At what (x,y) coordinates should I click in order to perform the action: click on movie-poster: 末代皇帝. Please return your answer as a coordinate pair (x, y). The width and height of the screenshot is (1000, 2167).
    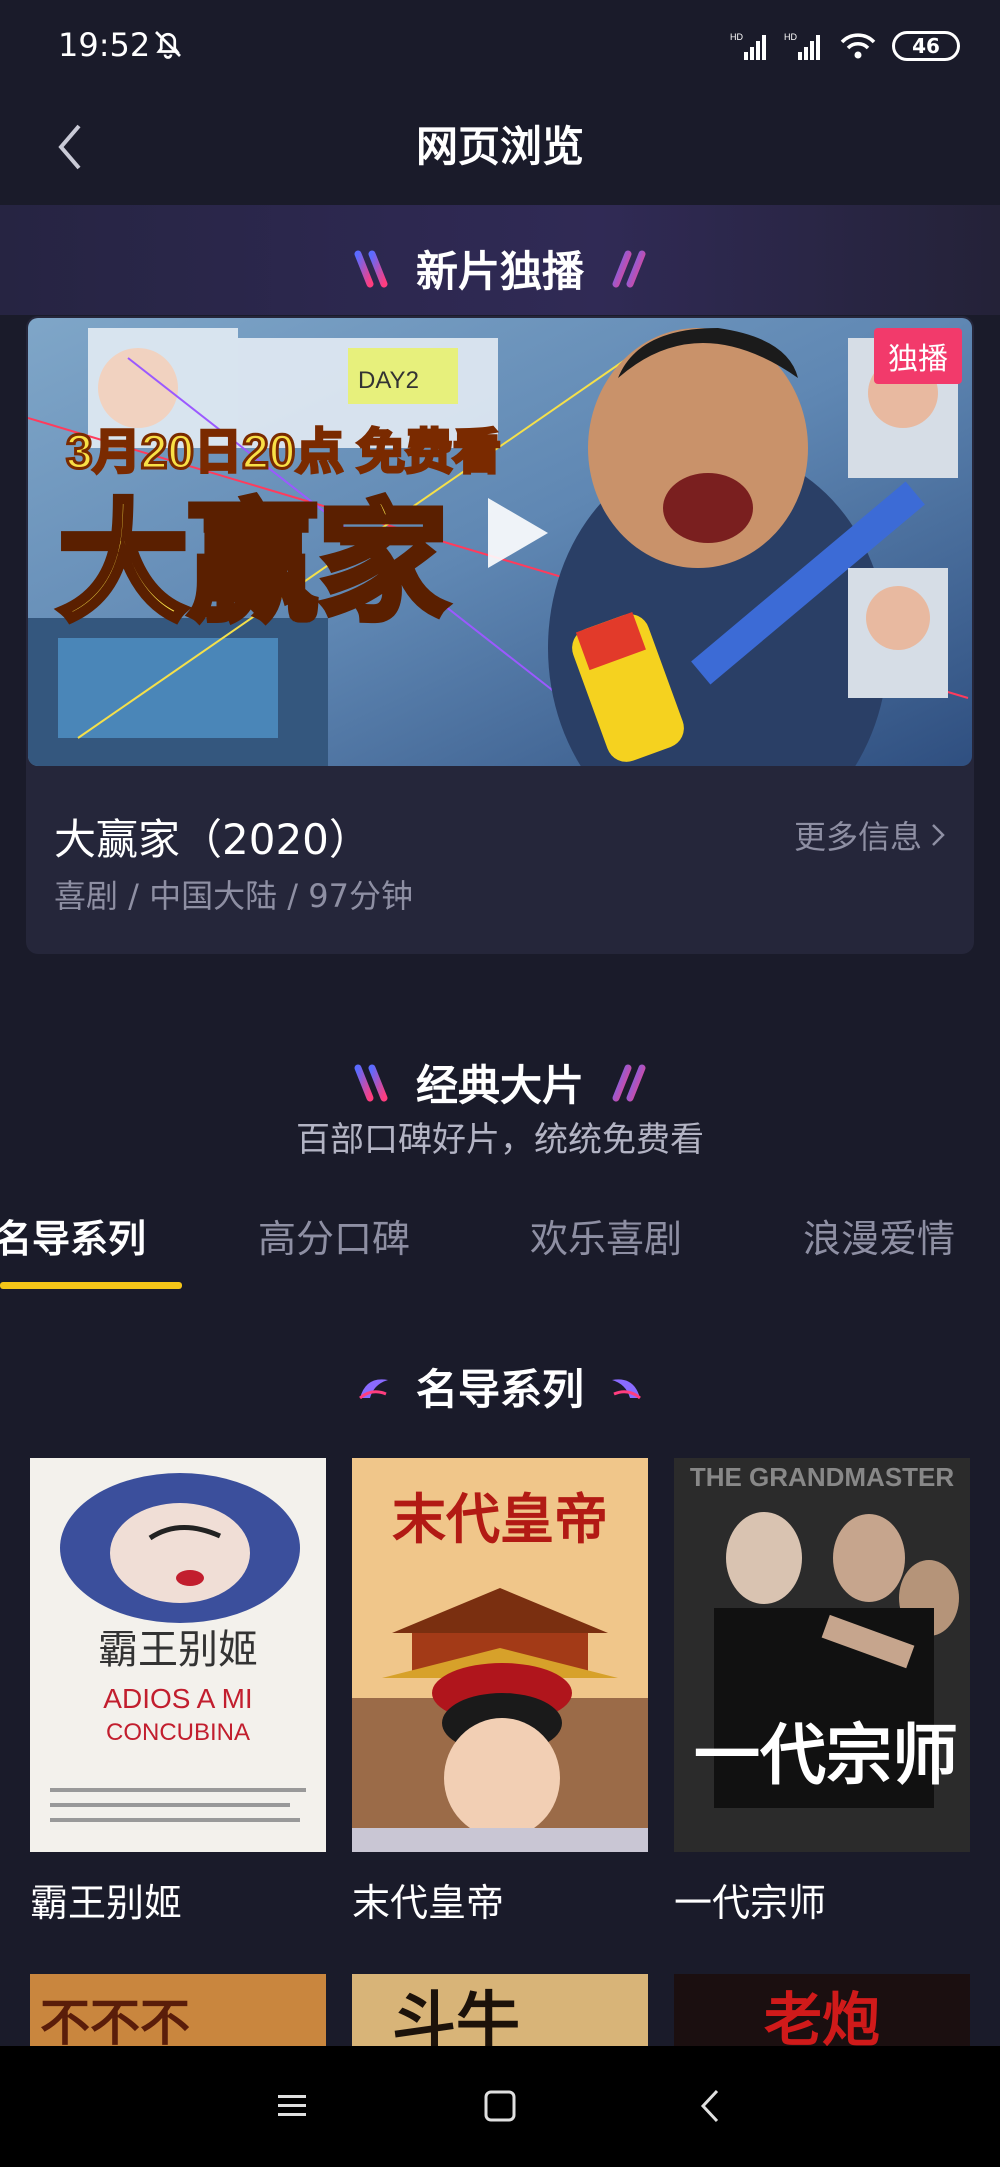
    Looking at the image, I should click on (500, 1655).